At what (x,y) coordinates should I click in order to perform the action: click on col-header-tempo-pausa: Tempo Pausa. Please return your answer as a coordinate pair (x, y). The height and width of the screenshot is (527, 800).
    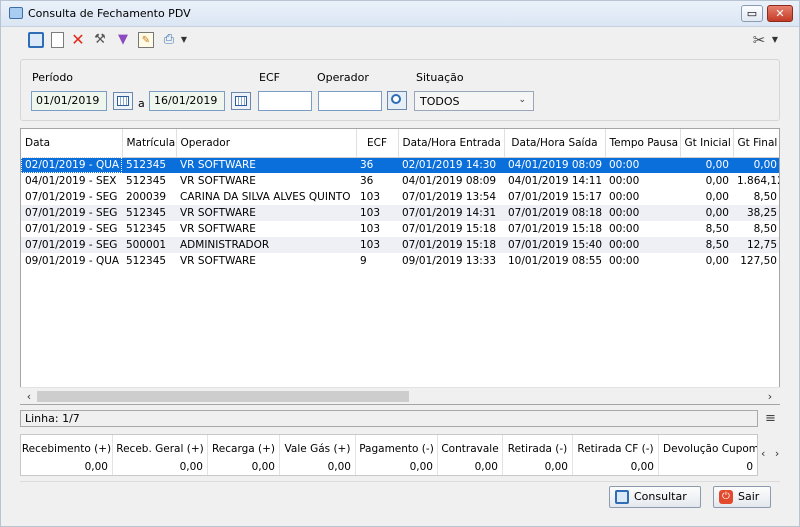
    Looking at the image, I should click on (643, 143).